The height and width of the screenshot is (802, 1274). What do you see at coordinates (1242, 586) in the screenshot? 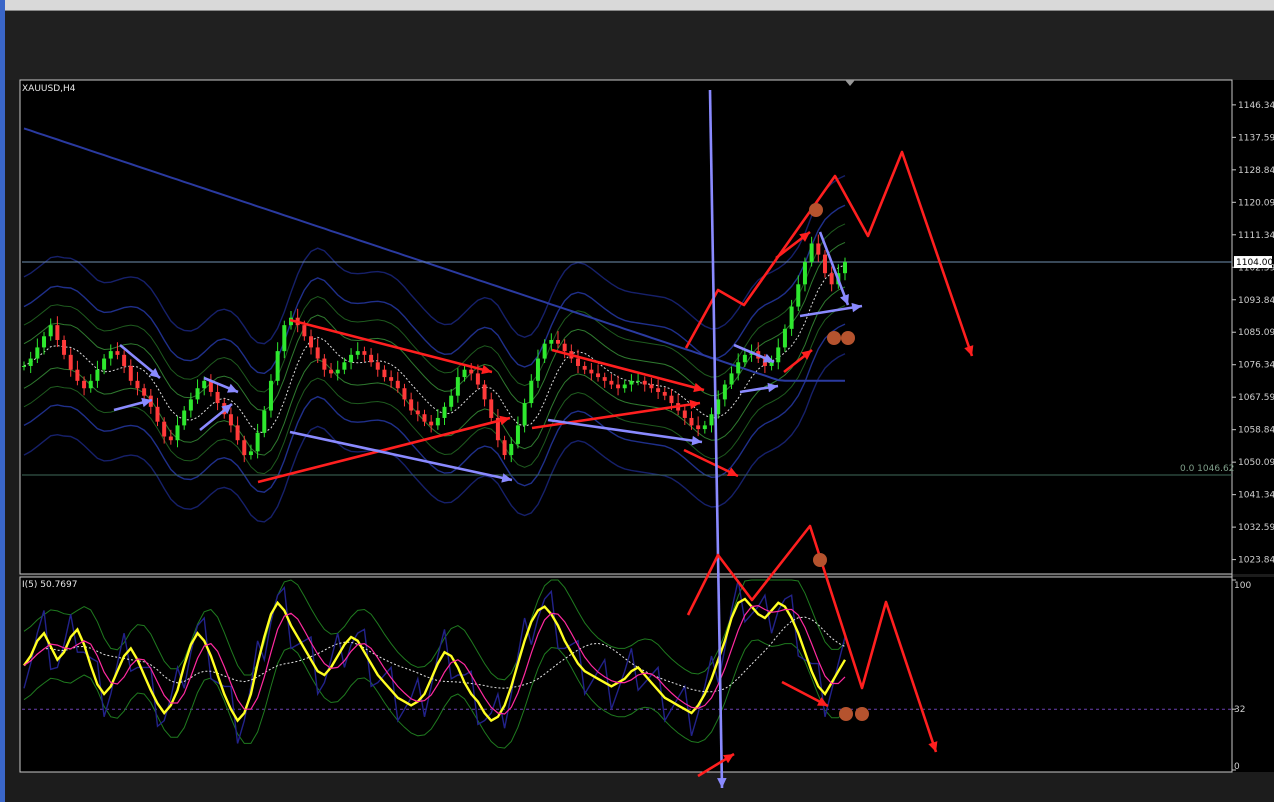
I see `osc-tick-label: 100` at bounding box center [1242, 586].